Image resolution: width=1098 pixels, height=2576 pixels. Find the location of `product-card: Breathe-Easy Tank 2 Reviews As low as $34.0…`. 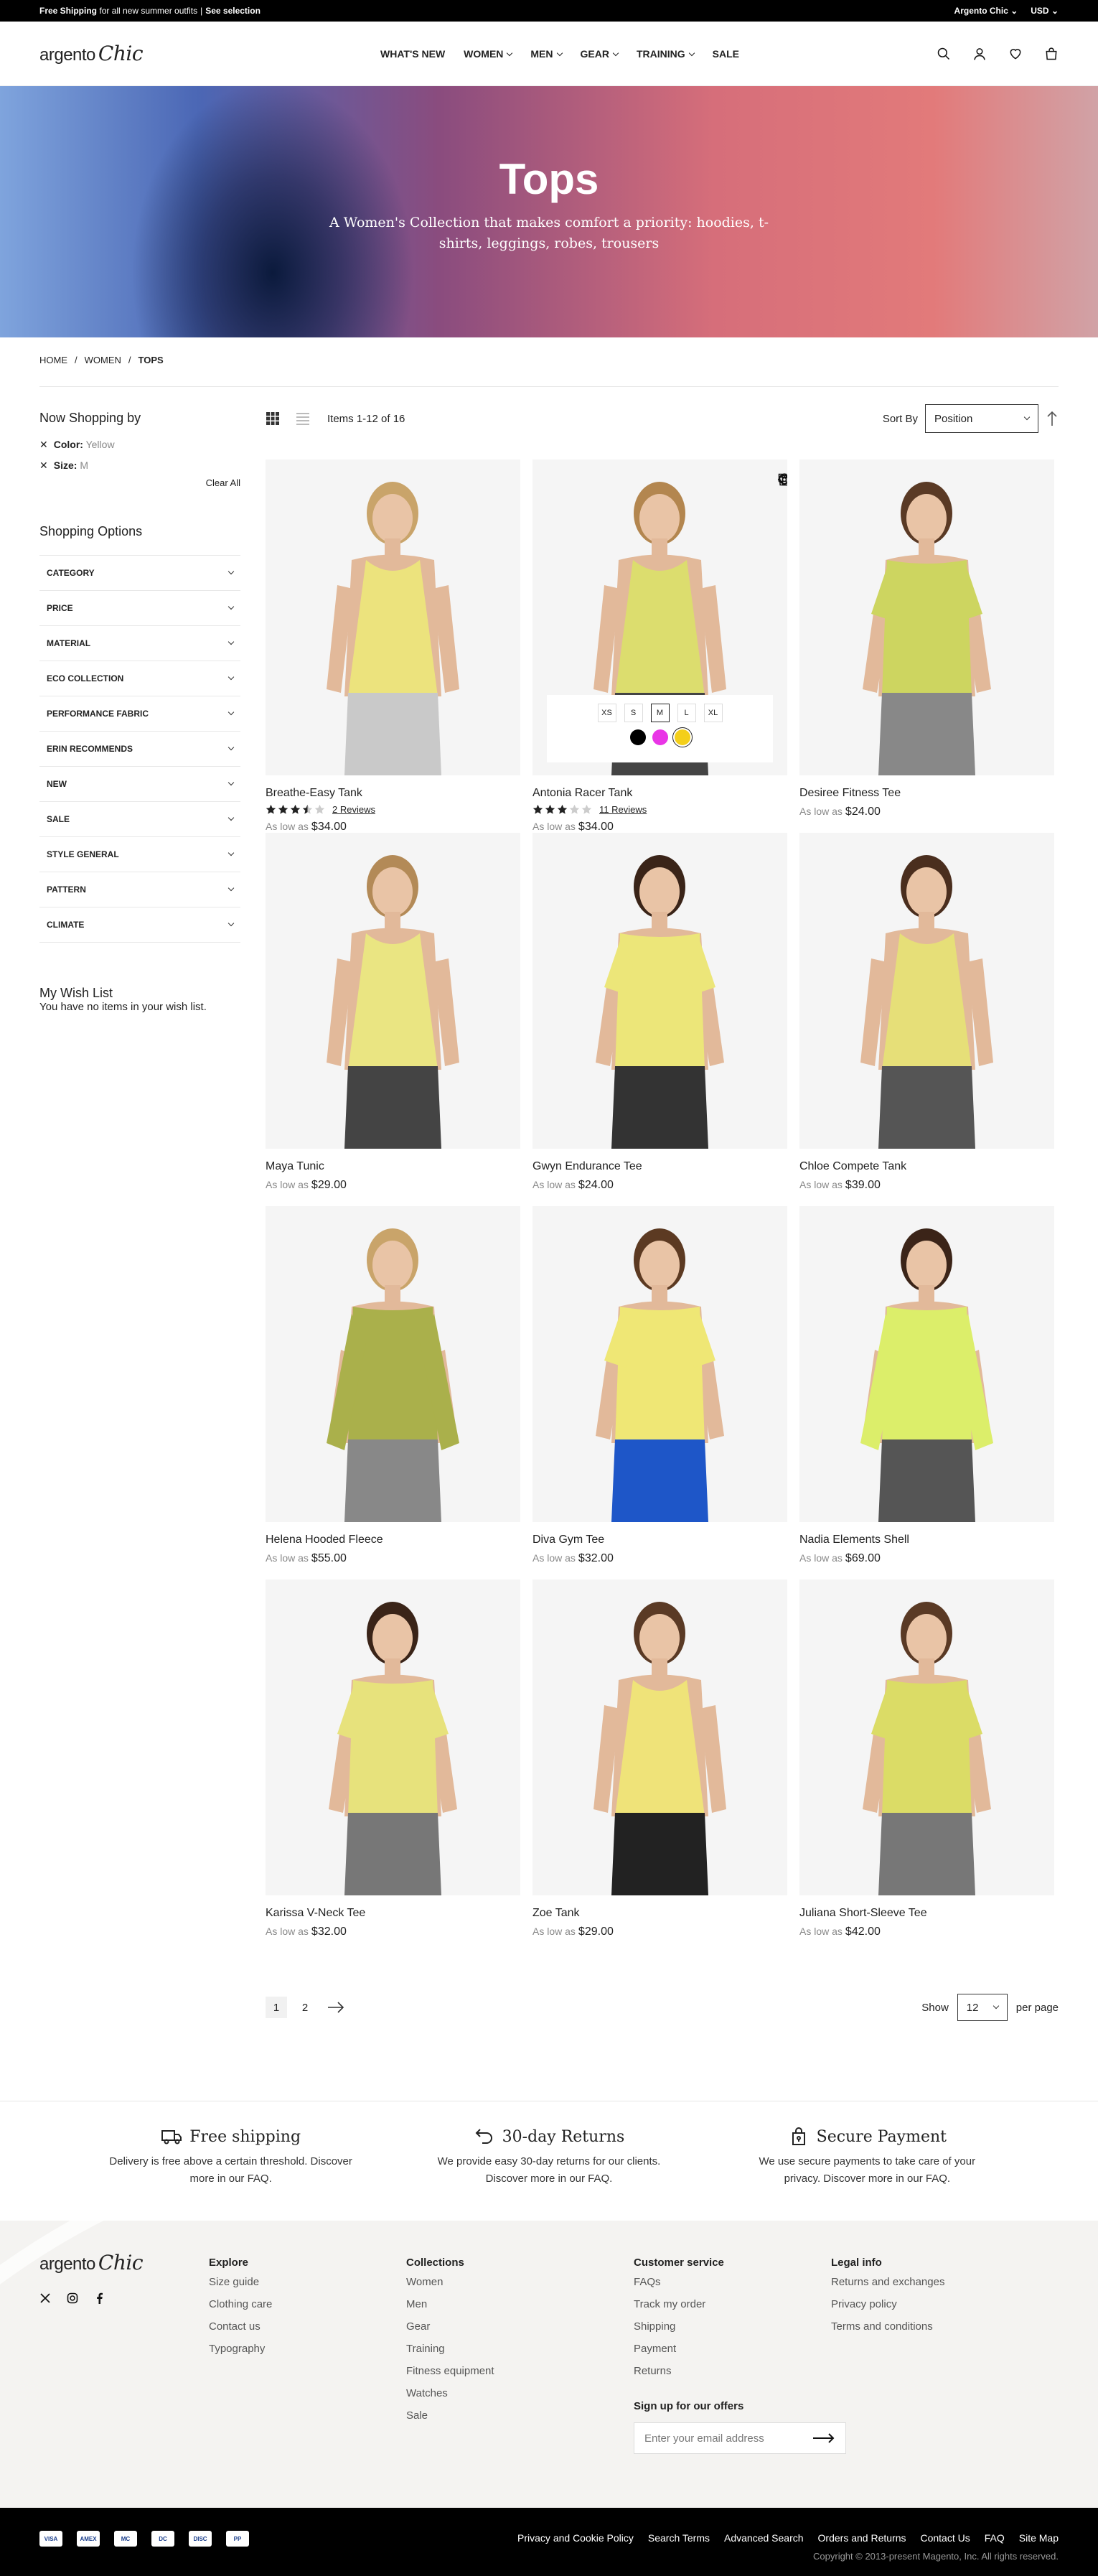

product-card: Breathe-Easy Tank 2 Reviews As low as $34.0… is located at coordinates (393, 646).